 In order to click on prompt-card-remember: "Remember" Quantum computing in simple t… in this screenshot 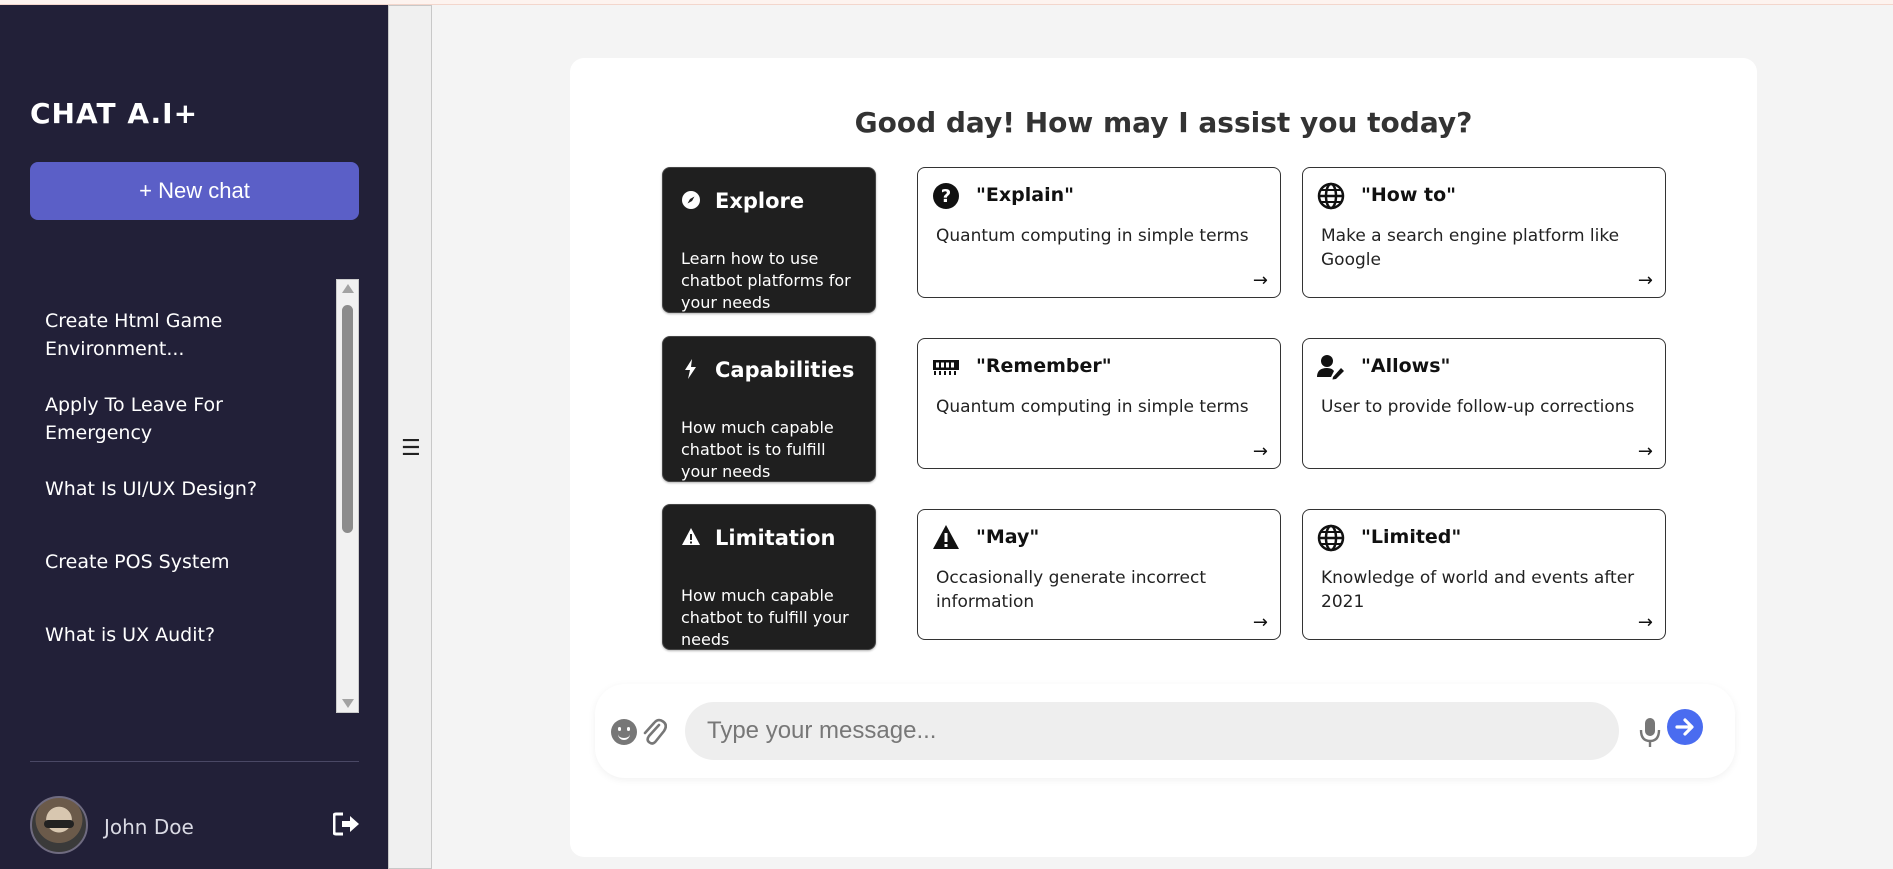, I will do `click(1099, 403)`.